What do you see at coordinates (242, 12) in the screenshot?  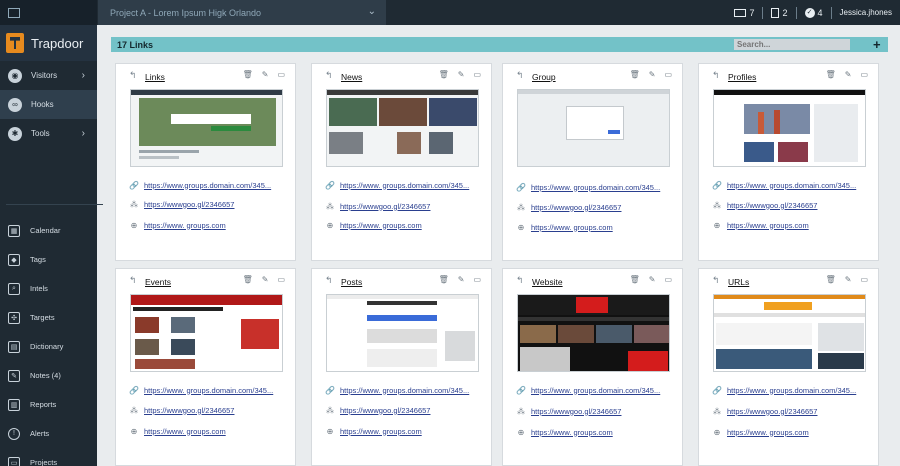 I see `project-selector: Project A - Lorem Ipsum Higk Orlando ⌄` at bounding box center [242, 12].